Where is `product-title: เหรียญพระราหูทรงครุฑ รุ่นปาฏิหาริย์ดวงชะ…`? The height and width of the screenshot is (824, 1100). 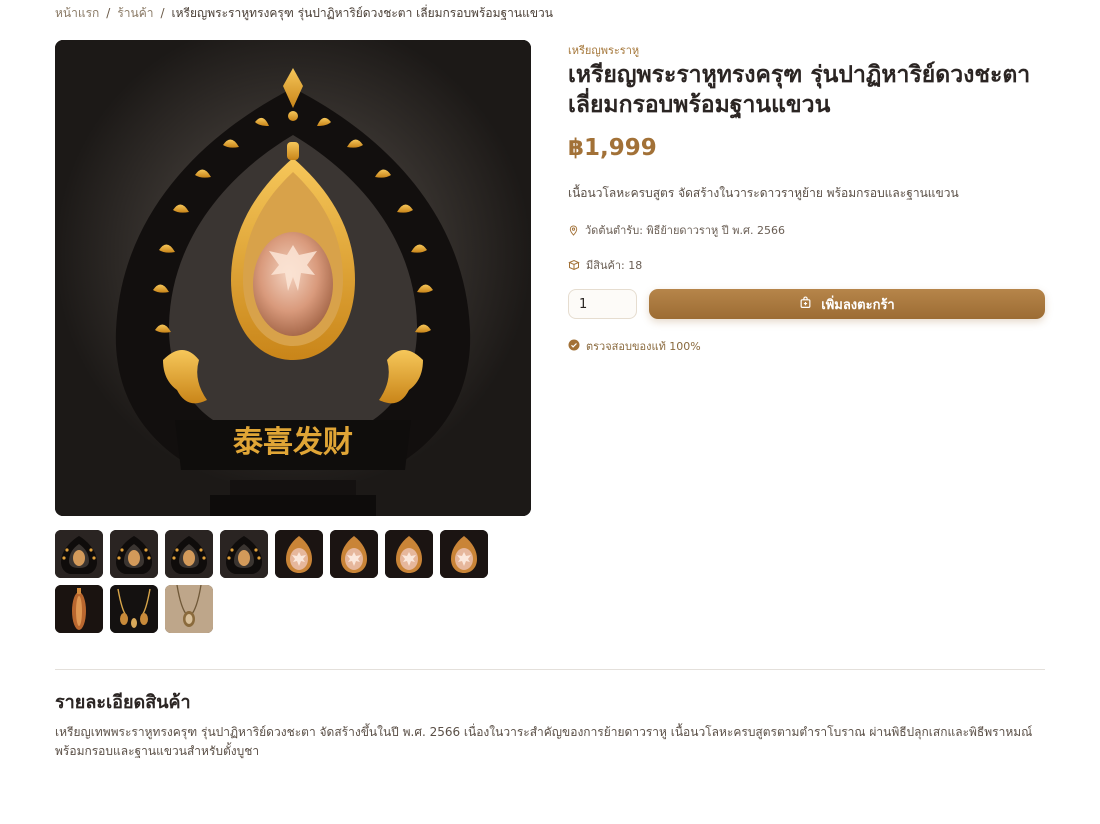
product-title: เหรียญพระราหูทรงครุฑ รุ่นปาฏิหาริย์ดวงชะ… is located at coordinates (799, 90).